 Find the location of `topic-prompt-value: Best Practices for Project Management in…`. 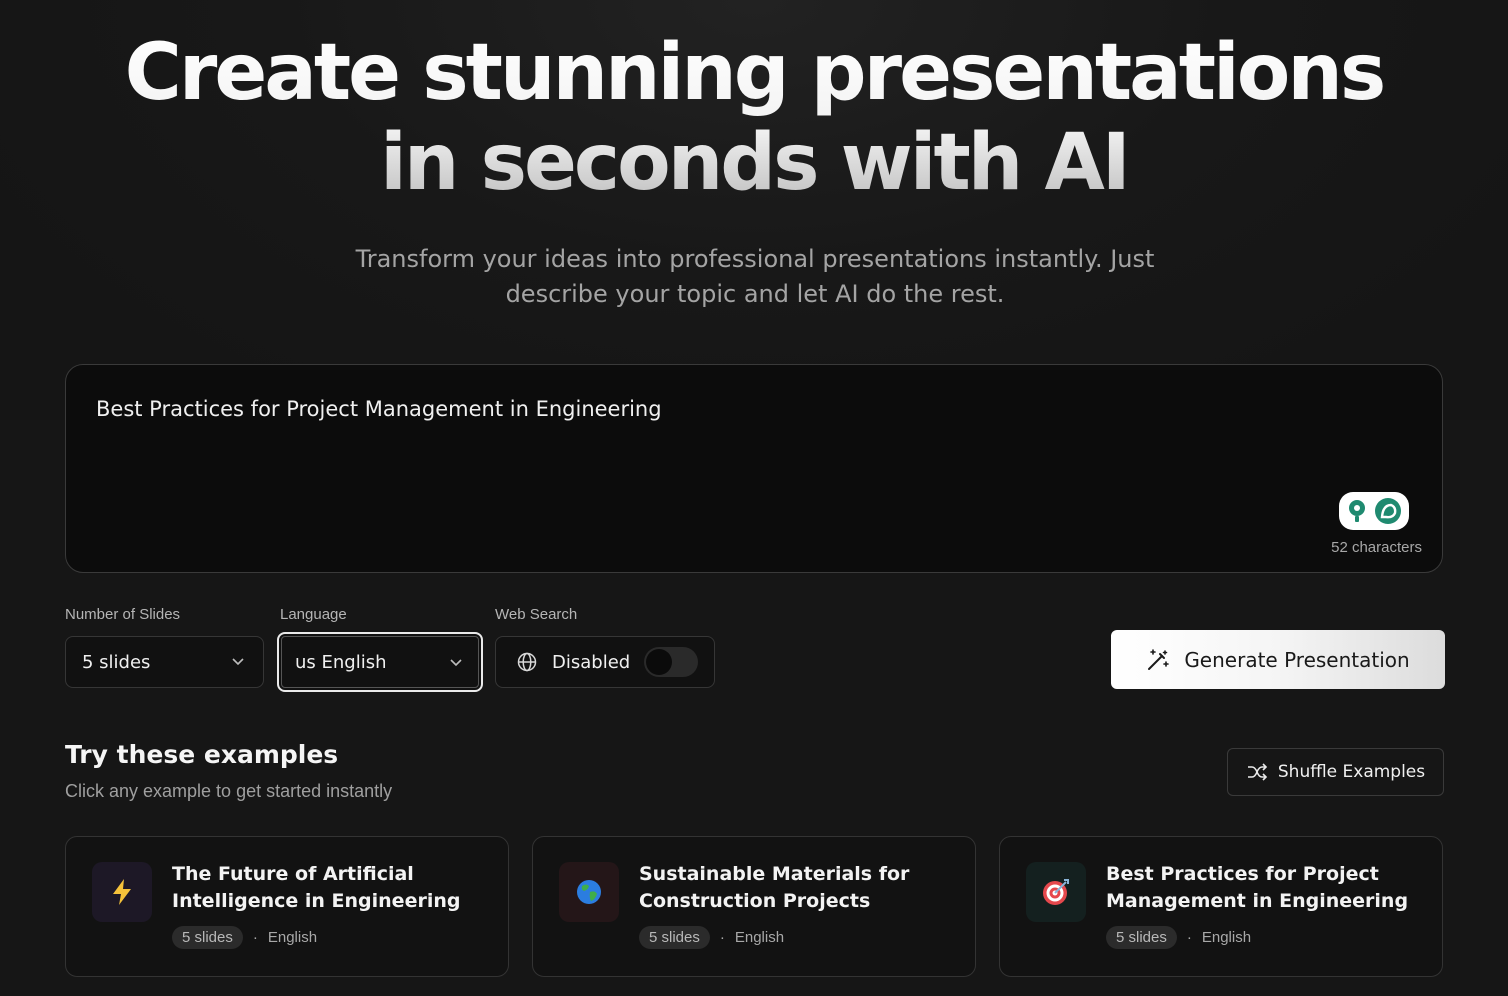

topic-prompt-value: Best Practices for Project Management in… is located at coordinates (379, 409).